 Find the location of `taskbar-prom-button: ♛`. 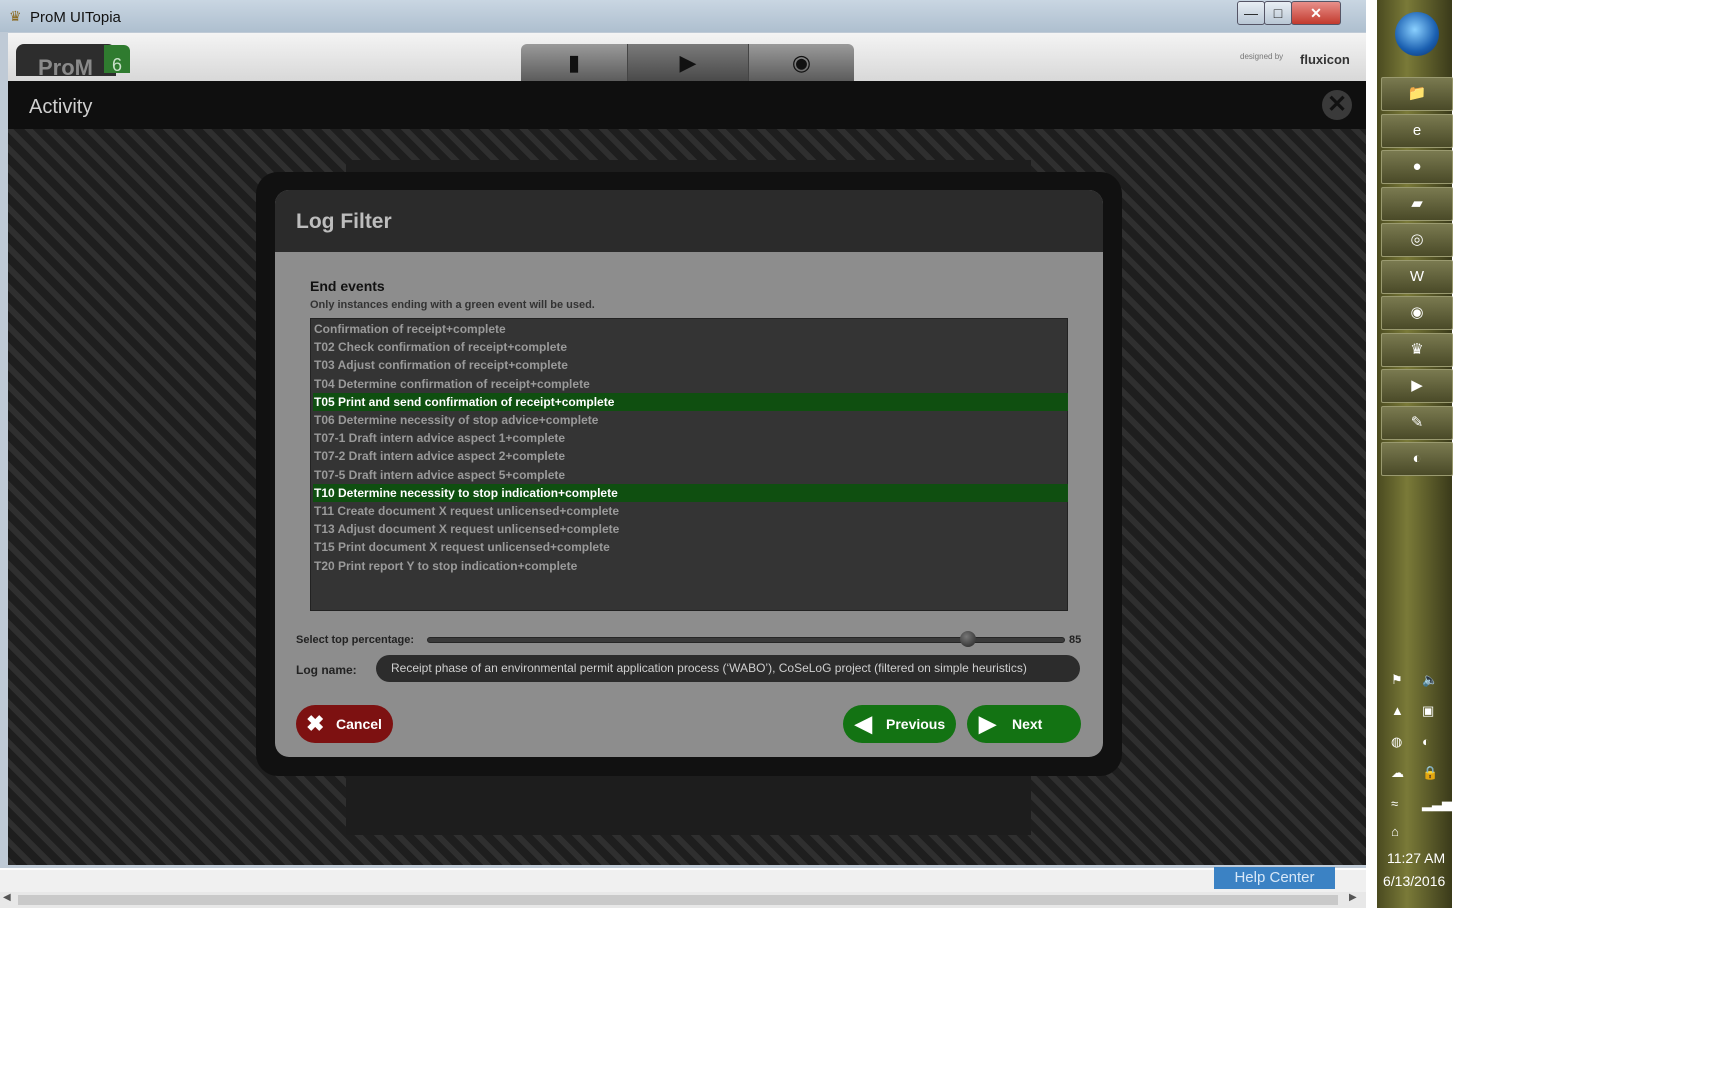

taskbar-prom-button: ♛ is located at coordinates (1417, 349).